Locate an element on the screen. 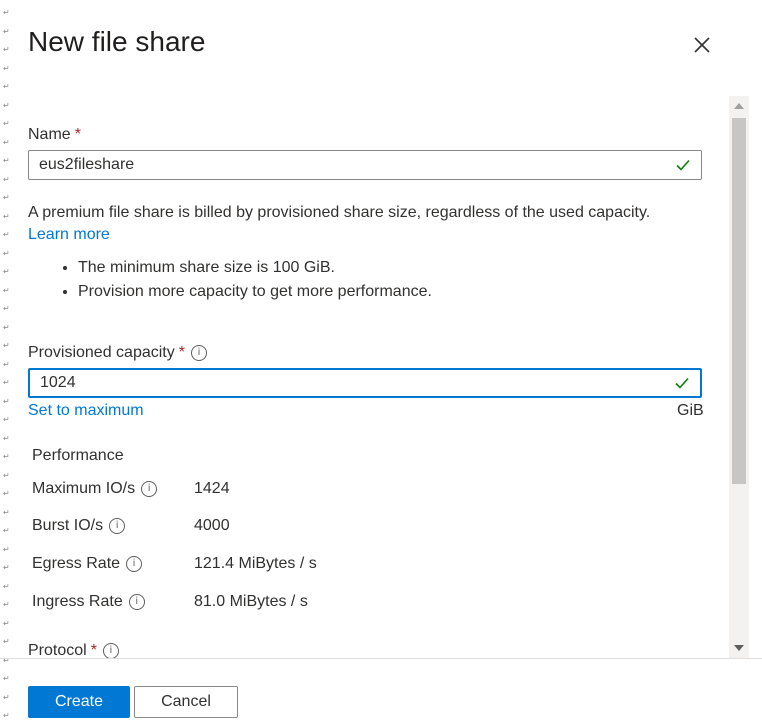 Image resolution: width=762 pixels, height=725 pixels. close-button is located at coordinates (702, 45).